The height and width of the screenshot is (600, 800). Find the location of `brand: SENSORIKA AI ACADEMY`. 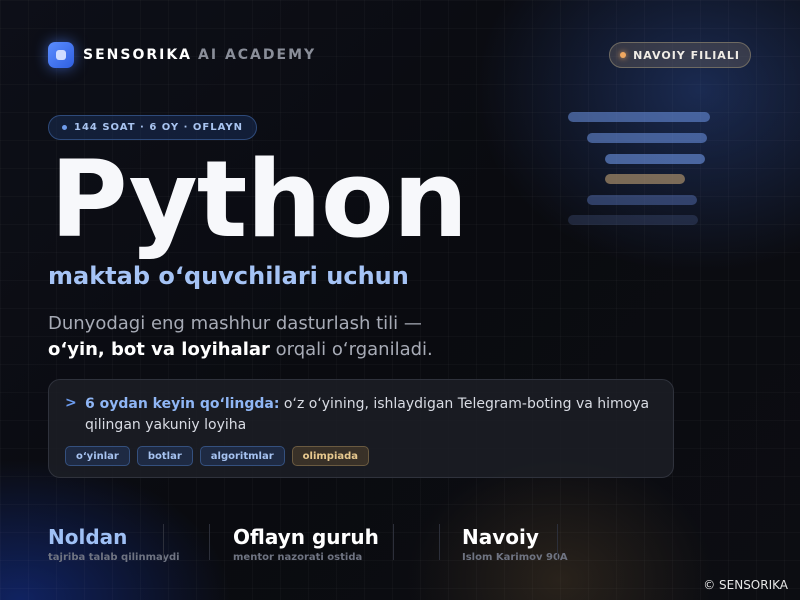

brand: SENSORIKA AI ACADEMY is located at coordinates (199, 55).